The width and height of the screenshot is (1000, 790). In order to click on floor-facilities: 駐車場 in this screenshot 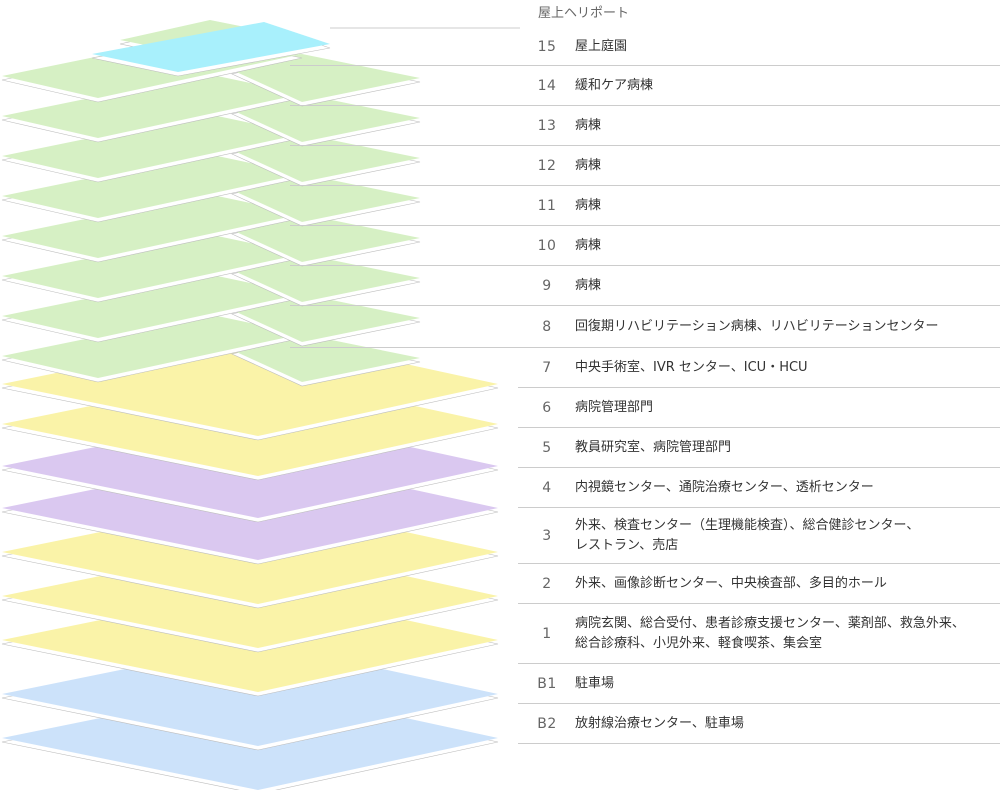, I will do `click(595, 683)`.